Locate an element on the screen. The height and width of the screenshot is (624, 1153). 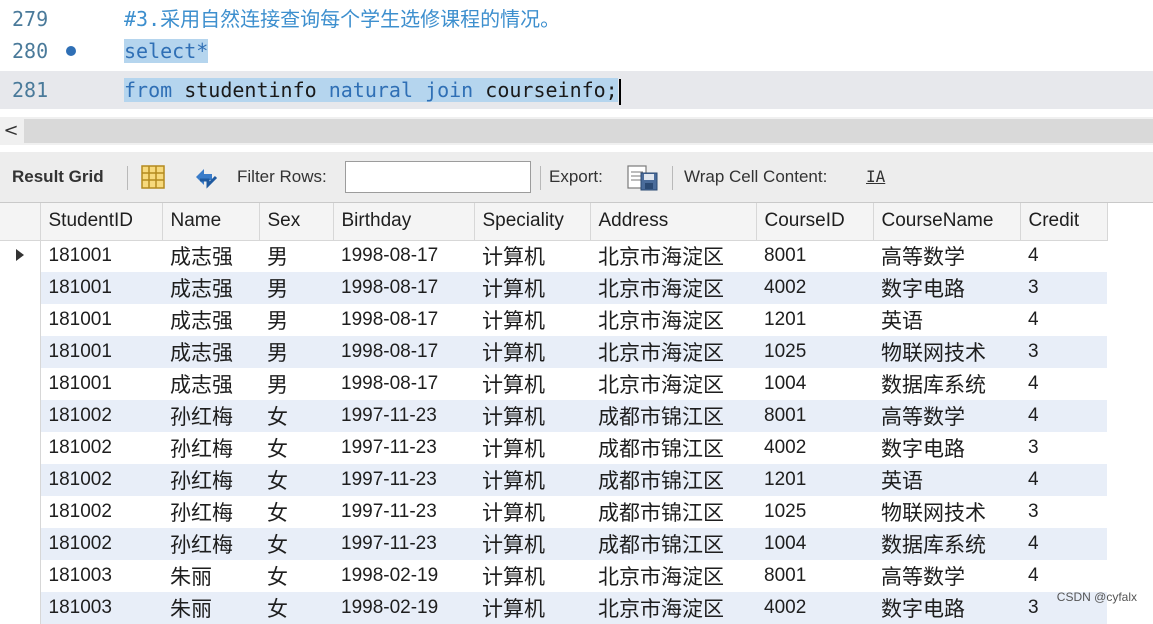
table-row: 181001 成志强男 1998-08-17 计算机 北京市海淀区 1004 数据库系统 4 is located at coordinates (553, 384).